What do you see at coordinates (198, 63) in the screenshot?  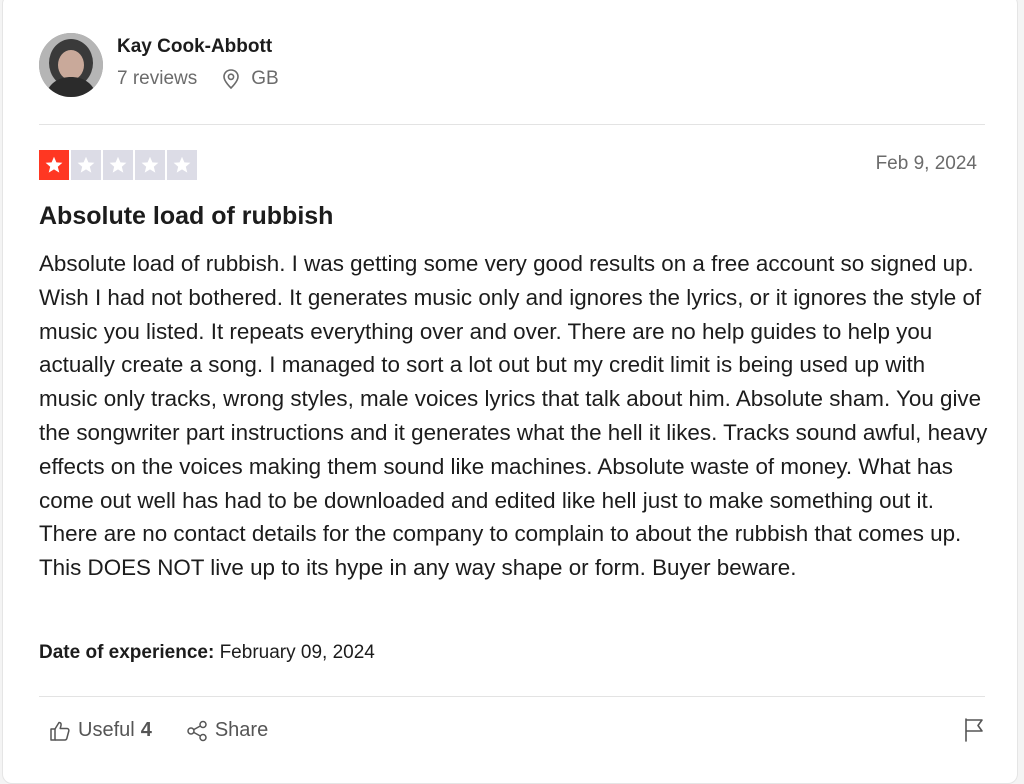 I see `consumer-info: Kay Cook-Abbott 7 reviews GB` at bounding box center [198, 63].